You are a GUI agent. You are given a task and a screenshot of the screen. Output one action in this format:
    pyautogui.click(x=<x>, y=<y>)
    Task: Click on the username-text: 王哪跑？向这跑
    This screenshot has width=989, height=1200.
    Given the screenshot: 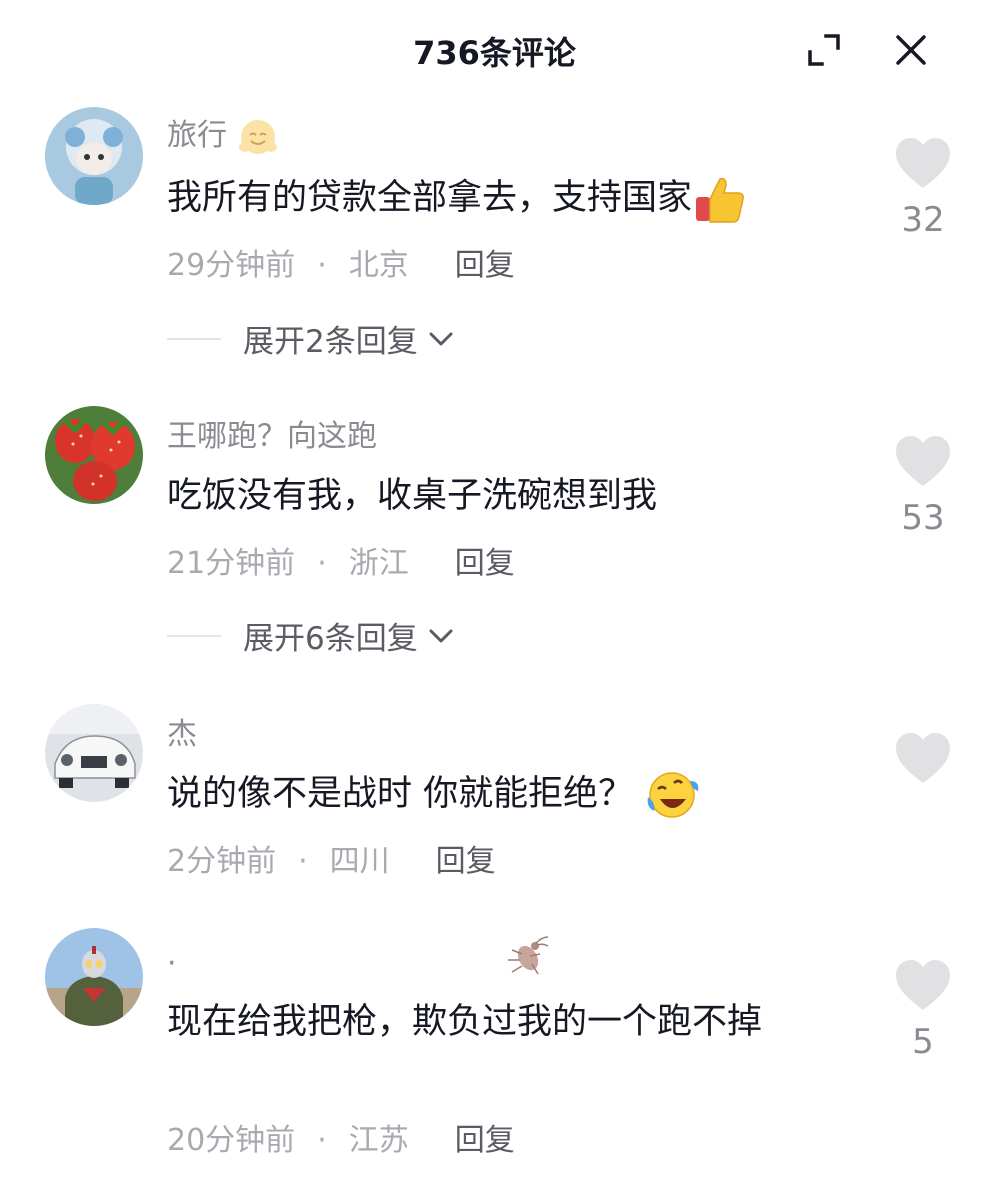 What is the action you would take?
    pyautogui.click(x=272, y=436)
    